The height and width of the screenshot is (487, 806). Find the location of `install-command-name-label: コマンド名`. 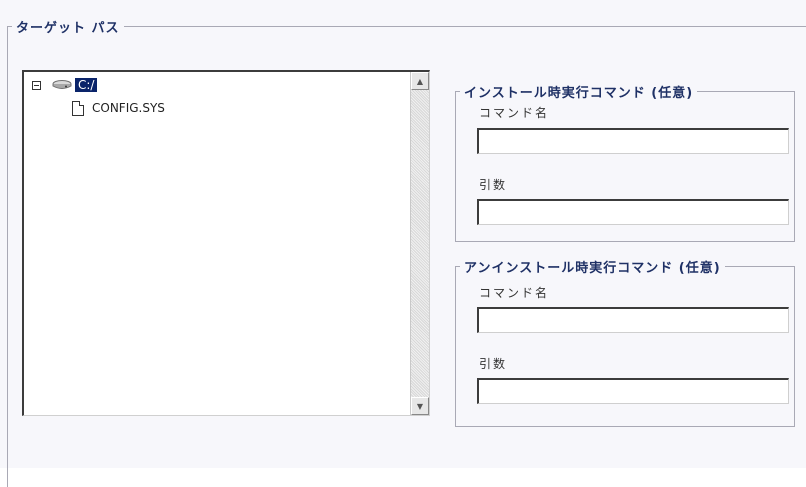

install-command-name-label: コマンド名 is located at coordinates (514, 113).